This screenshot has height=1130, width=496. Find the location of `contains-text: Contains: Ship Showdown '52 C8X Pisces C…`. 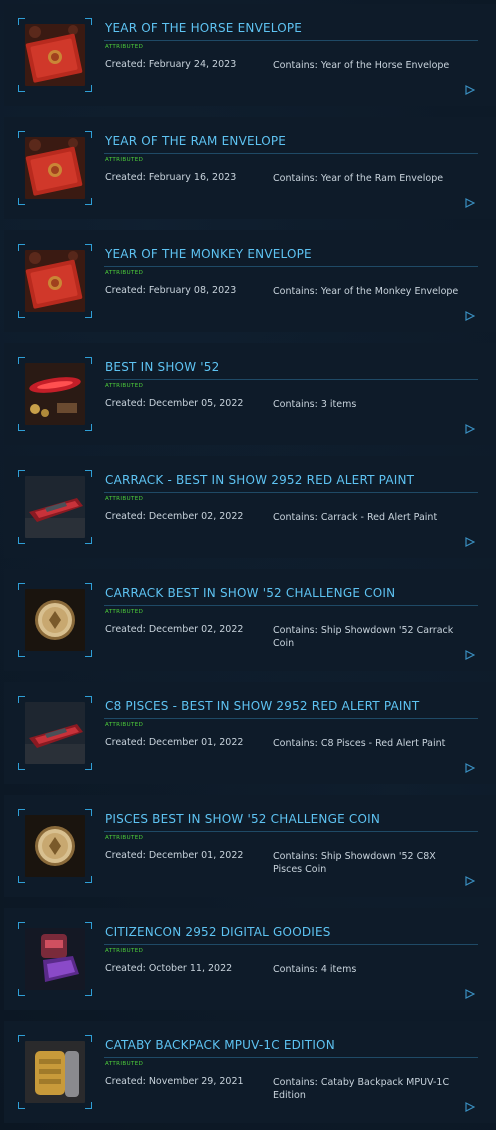

contains-text: Contains: Ship Showdown '52 C8X Pisces C… is located at coordinates (354, 863).